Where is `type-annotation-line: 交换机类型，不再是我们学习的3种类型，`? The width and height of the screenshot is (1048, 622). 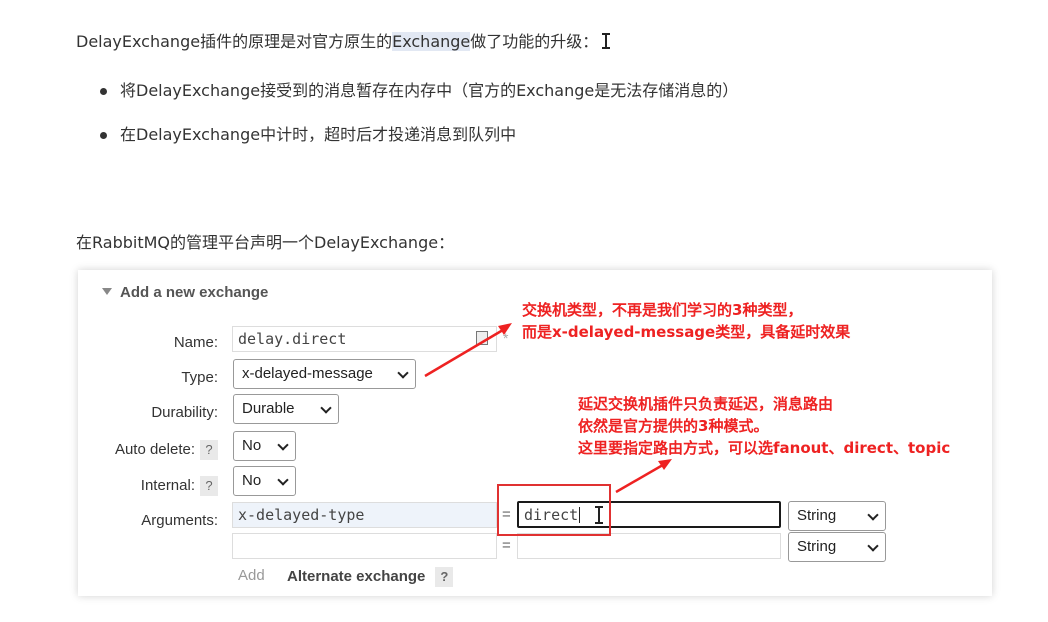
type-annotation-line: 交换机类型，不再是我们学习的3种类型， is located at coordinates (662, 310).